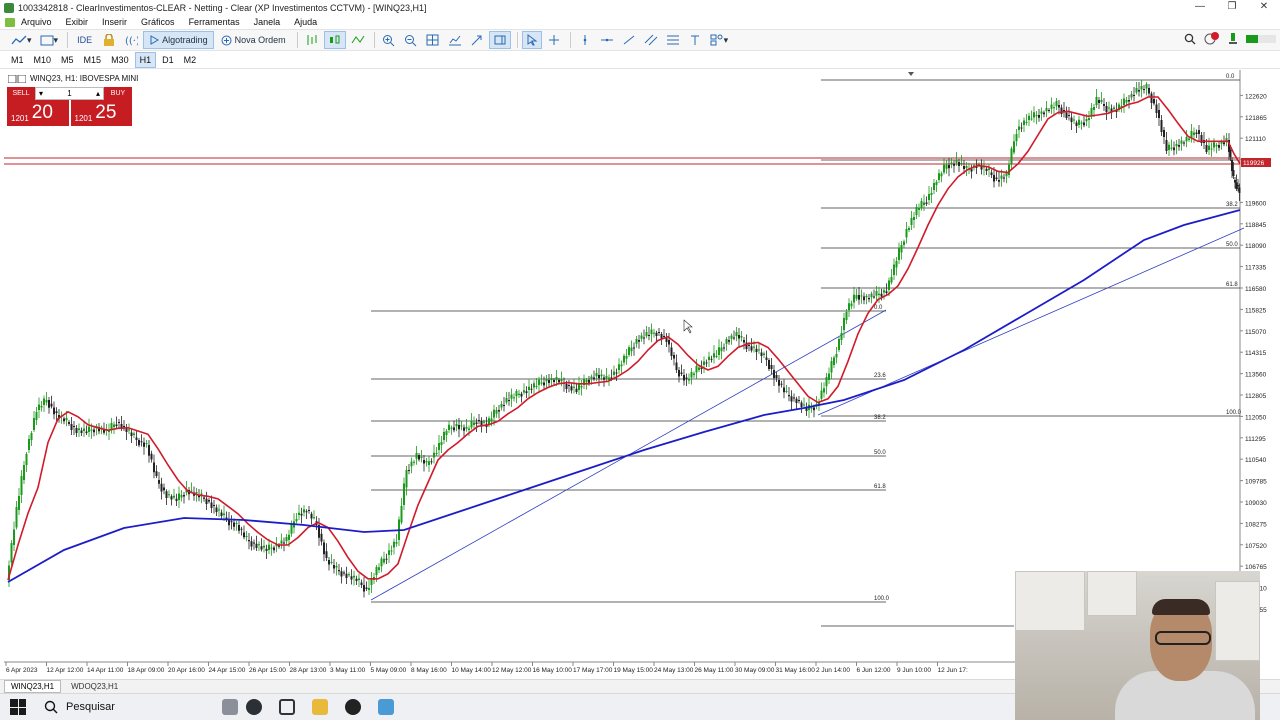 This screenshot has width=1280, height=720. I want to click on nova-ordem-button: Nova Ordem, so click(253, 40).